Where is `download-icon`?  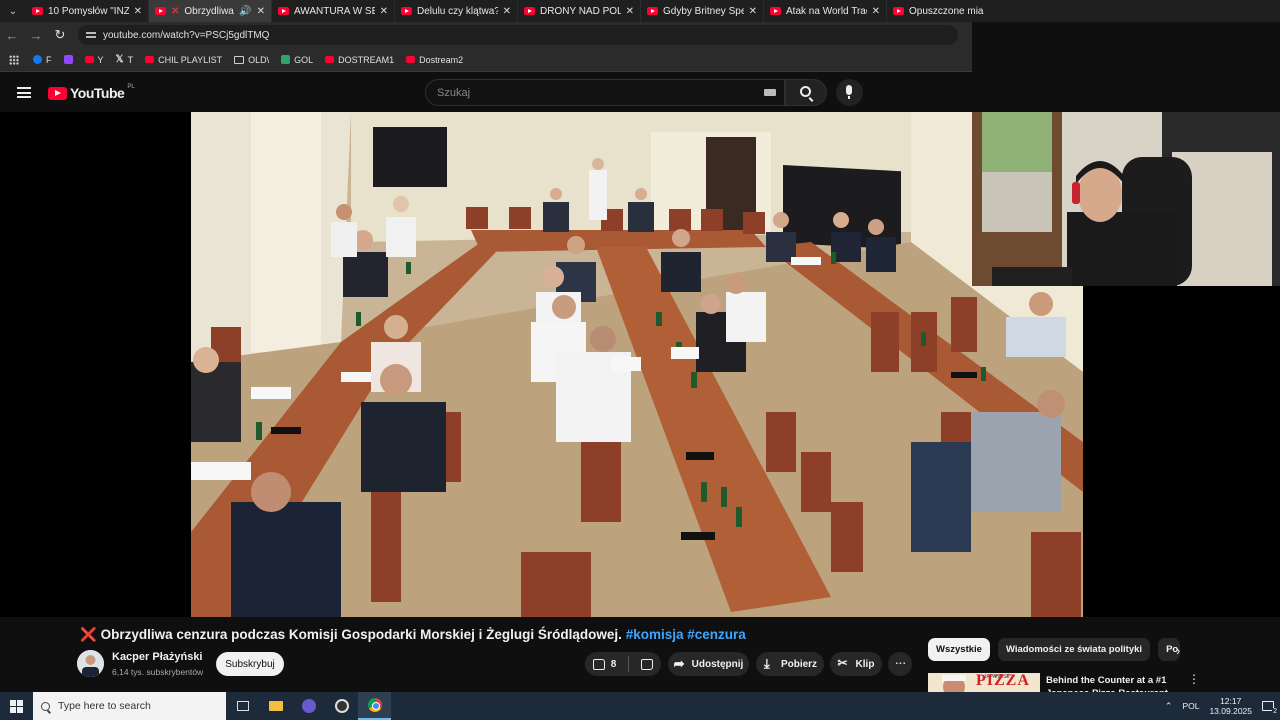 download-icon is located at coordinates (769, 664).